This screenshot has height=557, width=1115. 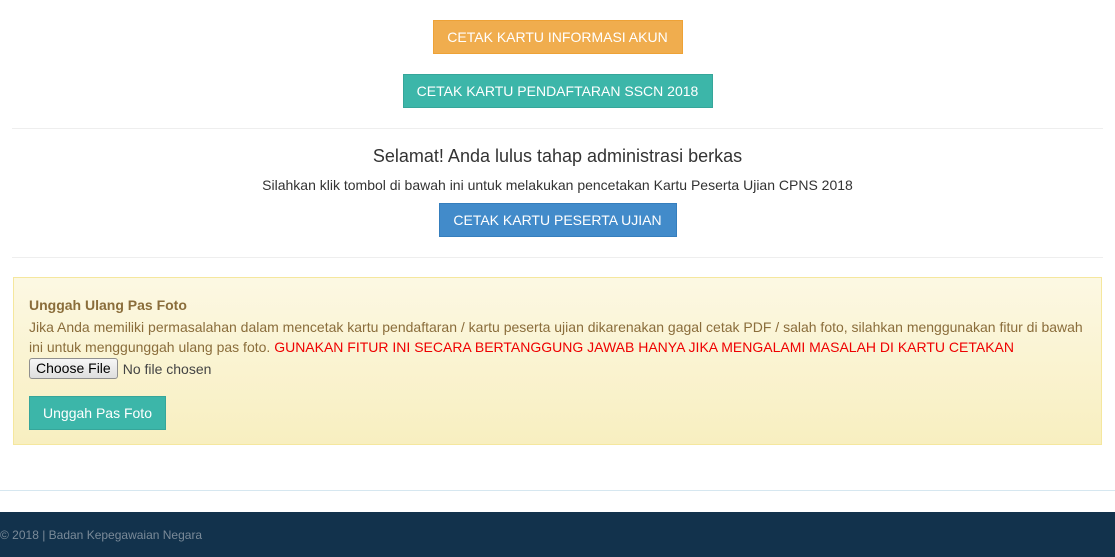 What do you see at coordinates (73, 368) in the screenshot?
I see `choose-file-button: Choose File` at bounding box center [73, 368].